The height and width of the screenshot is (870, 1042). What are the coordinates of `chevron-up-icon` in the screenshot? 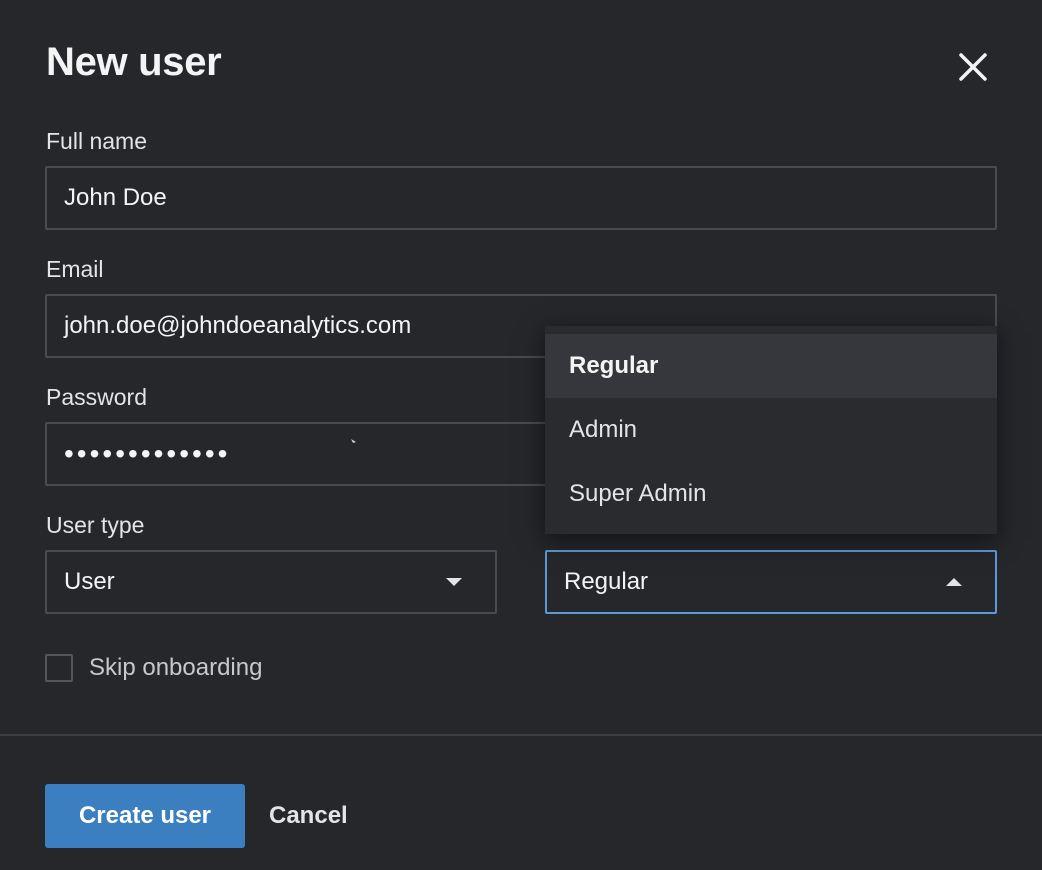 It's located at (954, 582).